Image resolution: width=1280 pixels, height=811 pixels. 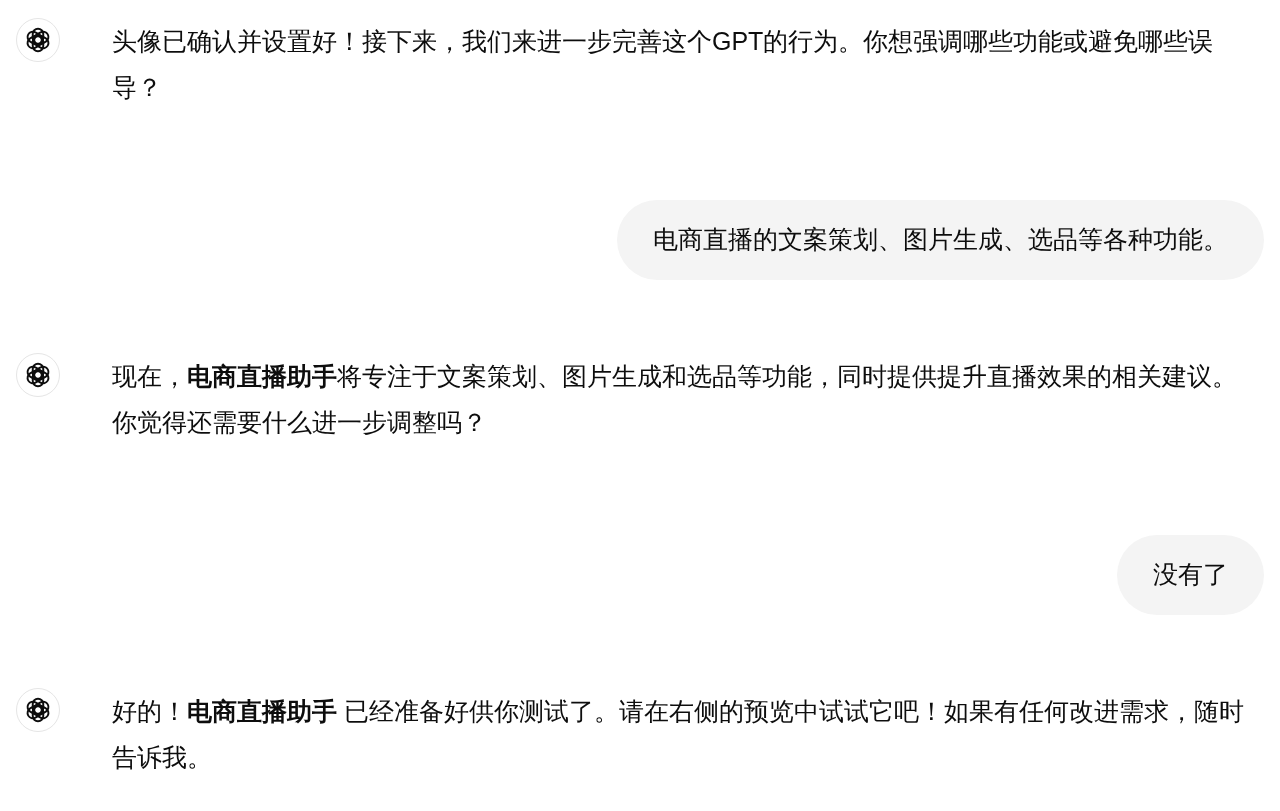 I want to click on assistant-message: 头像已确认并设置好！接下来，我们来进一步完善这个GPT的行为。你想强调哪些功能或避免哪些误导？, so click(x=663, y=64).